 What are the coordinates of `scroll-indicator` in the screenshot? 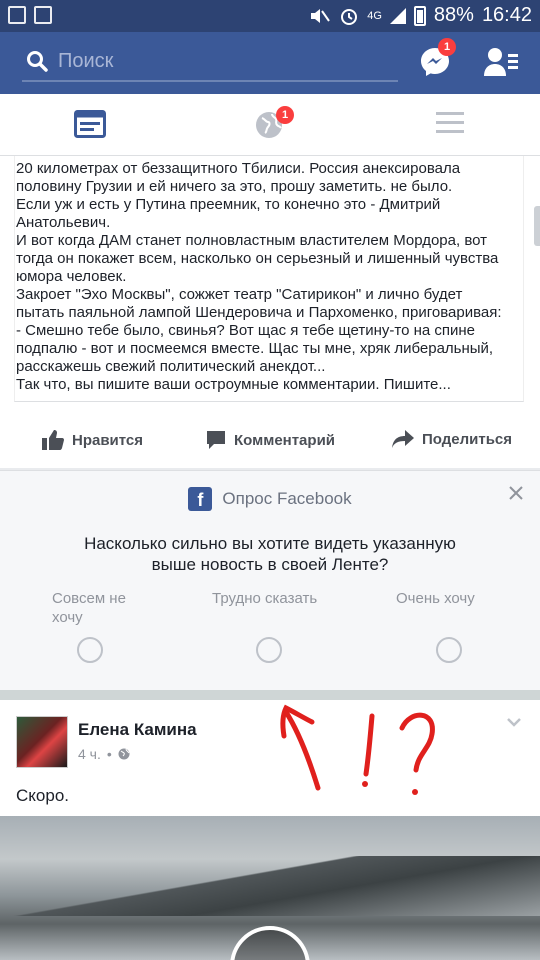 It's located at (537, 226).